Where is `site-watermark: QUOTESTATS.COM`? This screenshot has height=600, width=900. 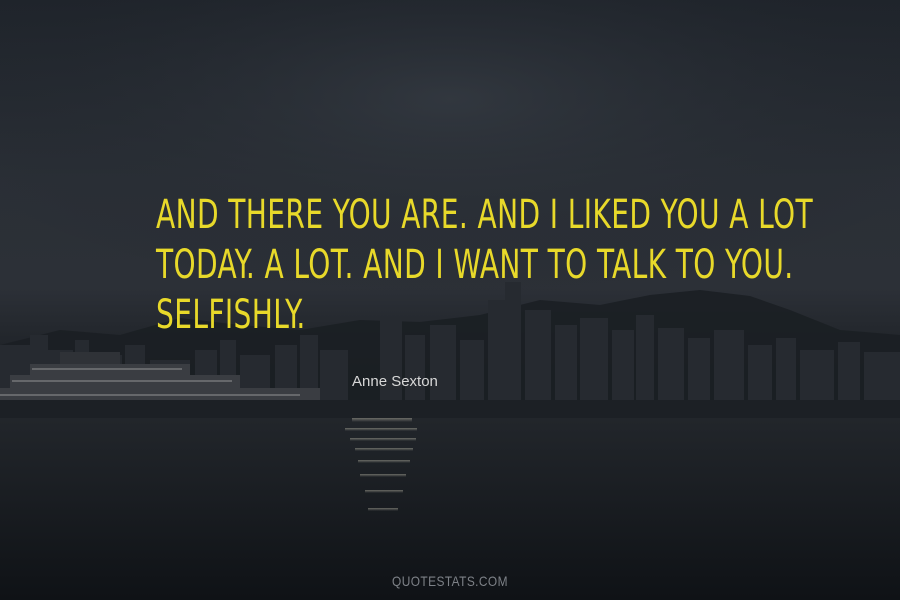 site-watermark: QUOTESTATS.COM is located at coordinates (450, 581).